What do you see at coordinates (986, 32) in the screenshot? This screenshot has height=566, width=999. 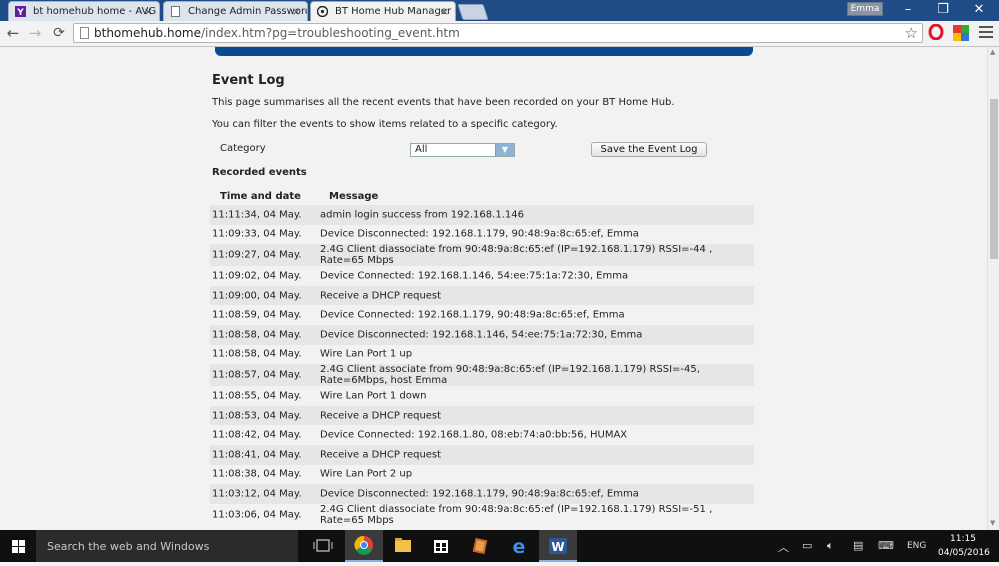 I see `menu-icon` at bounding box center [986, 32].